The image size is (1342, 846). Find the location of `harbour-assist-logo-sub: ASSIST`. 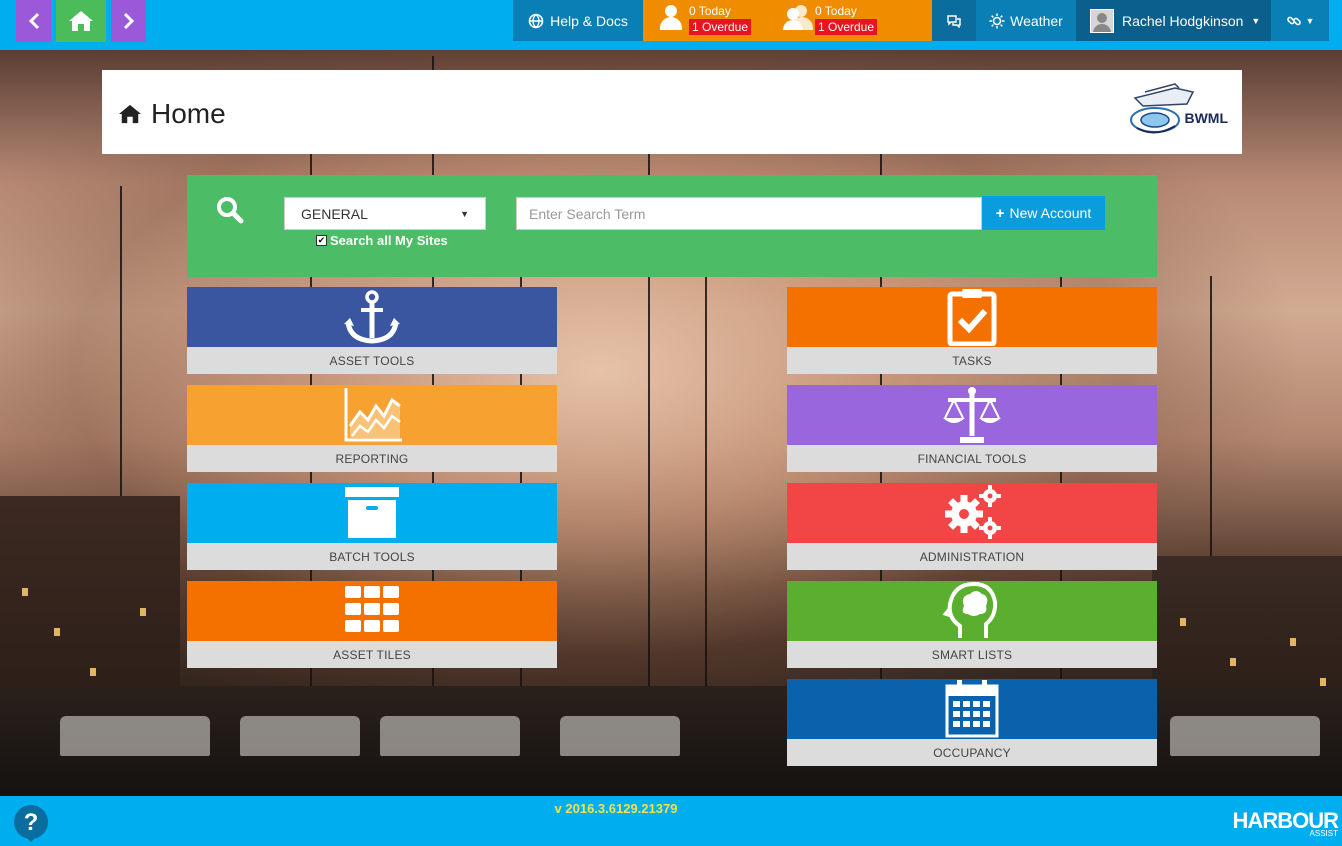

harbour-assist-logo-sub: ASSIST is located at coordinates (1323, 833).